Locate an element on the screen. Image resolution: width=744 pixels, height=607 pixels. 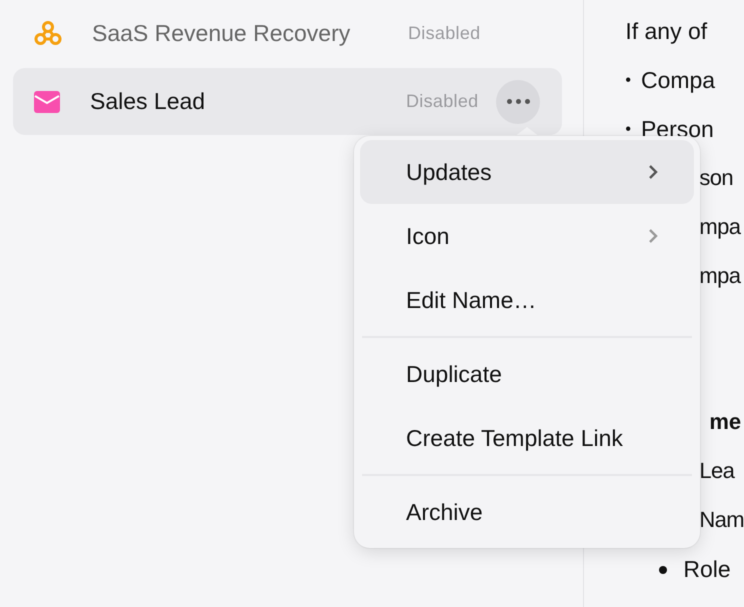
list-item-text: Person is located at coordinates (677, 129).